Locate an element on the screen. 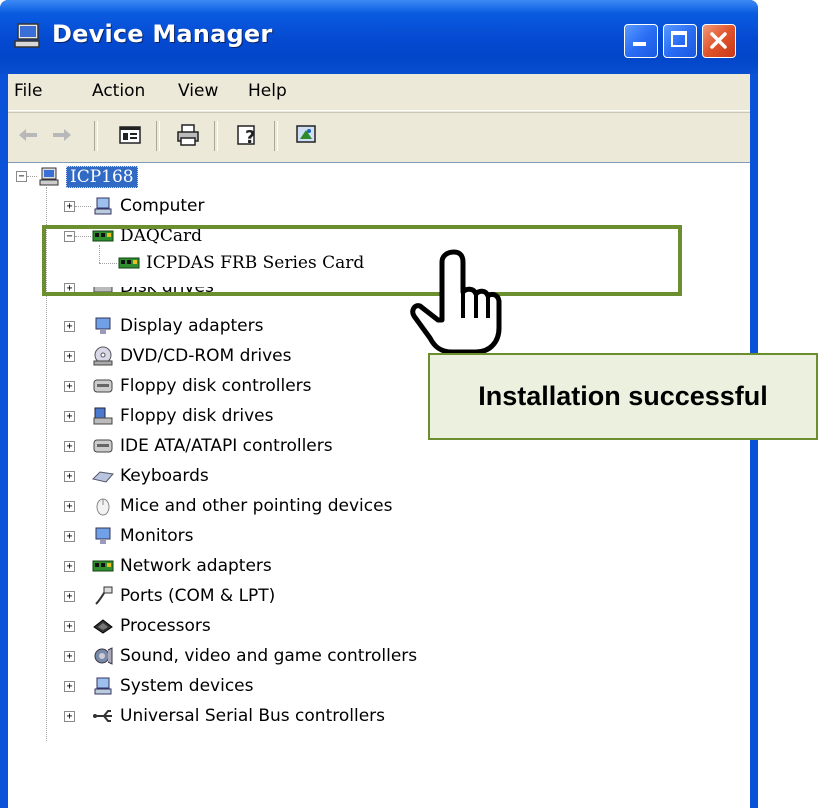 The height and width of the screenshot is (808, 822). back-icon is located at coordinates (28, 135).